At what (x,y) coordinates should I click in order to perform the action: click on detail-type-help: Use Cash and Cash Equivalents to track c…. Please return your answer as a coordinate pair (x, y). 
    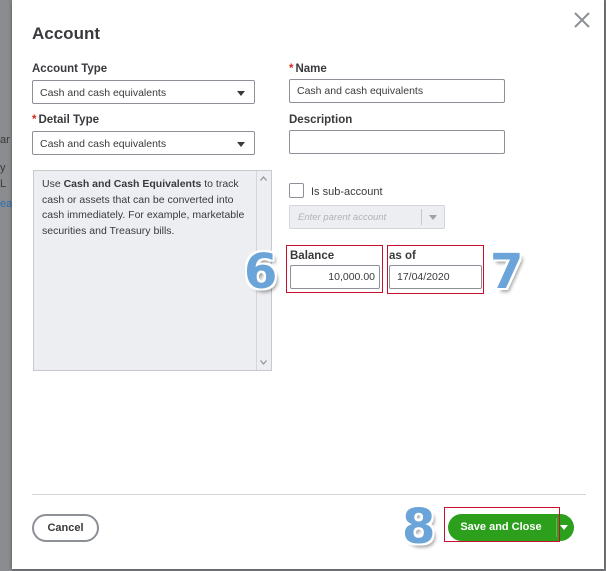
    Looking at the image, I should click on (152, 270).